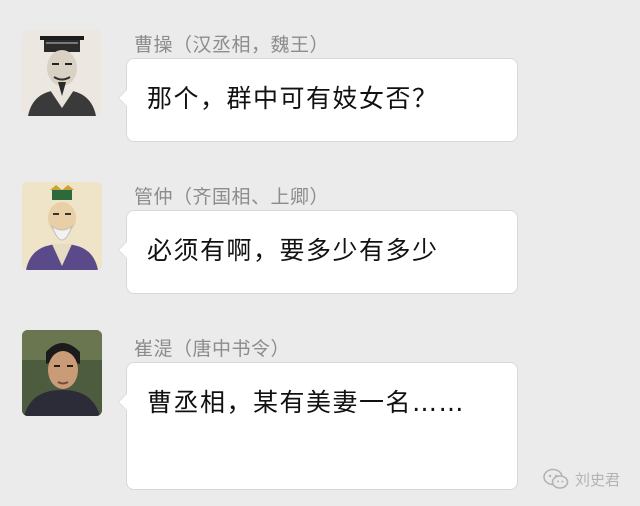 The height and width of the screenshot is (506, 640). I want to click on sender-name: 管仲（齐国相、上卿）, so click(232, 197).